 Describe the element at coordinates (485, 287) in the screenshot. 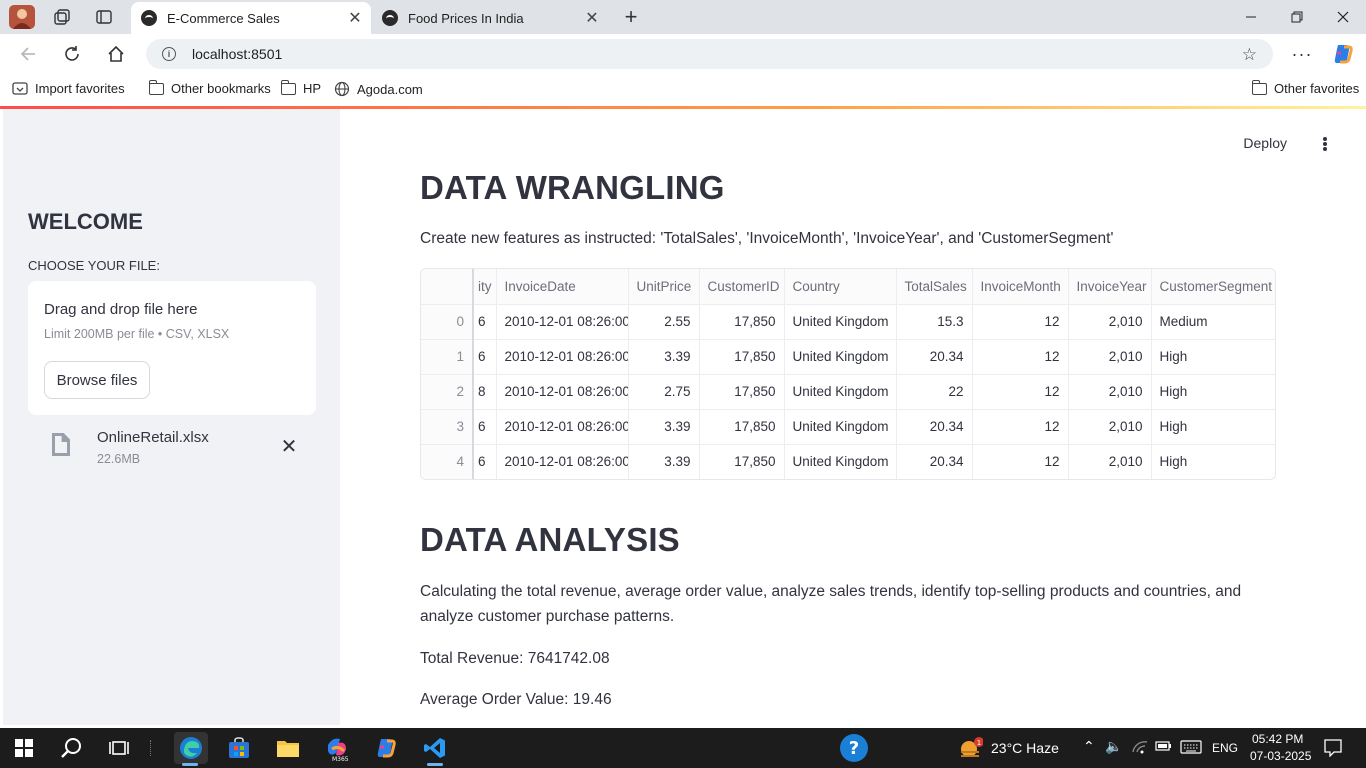

I see `table-header-quantity: ity` at that location.